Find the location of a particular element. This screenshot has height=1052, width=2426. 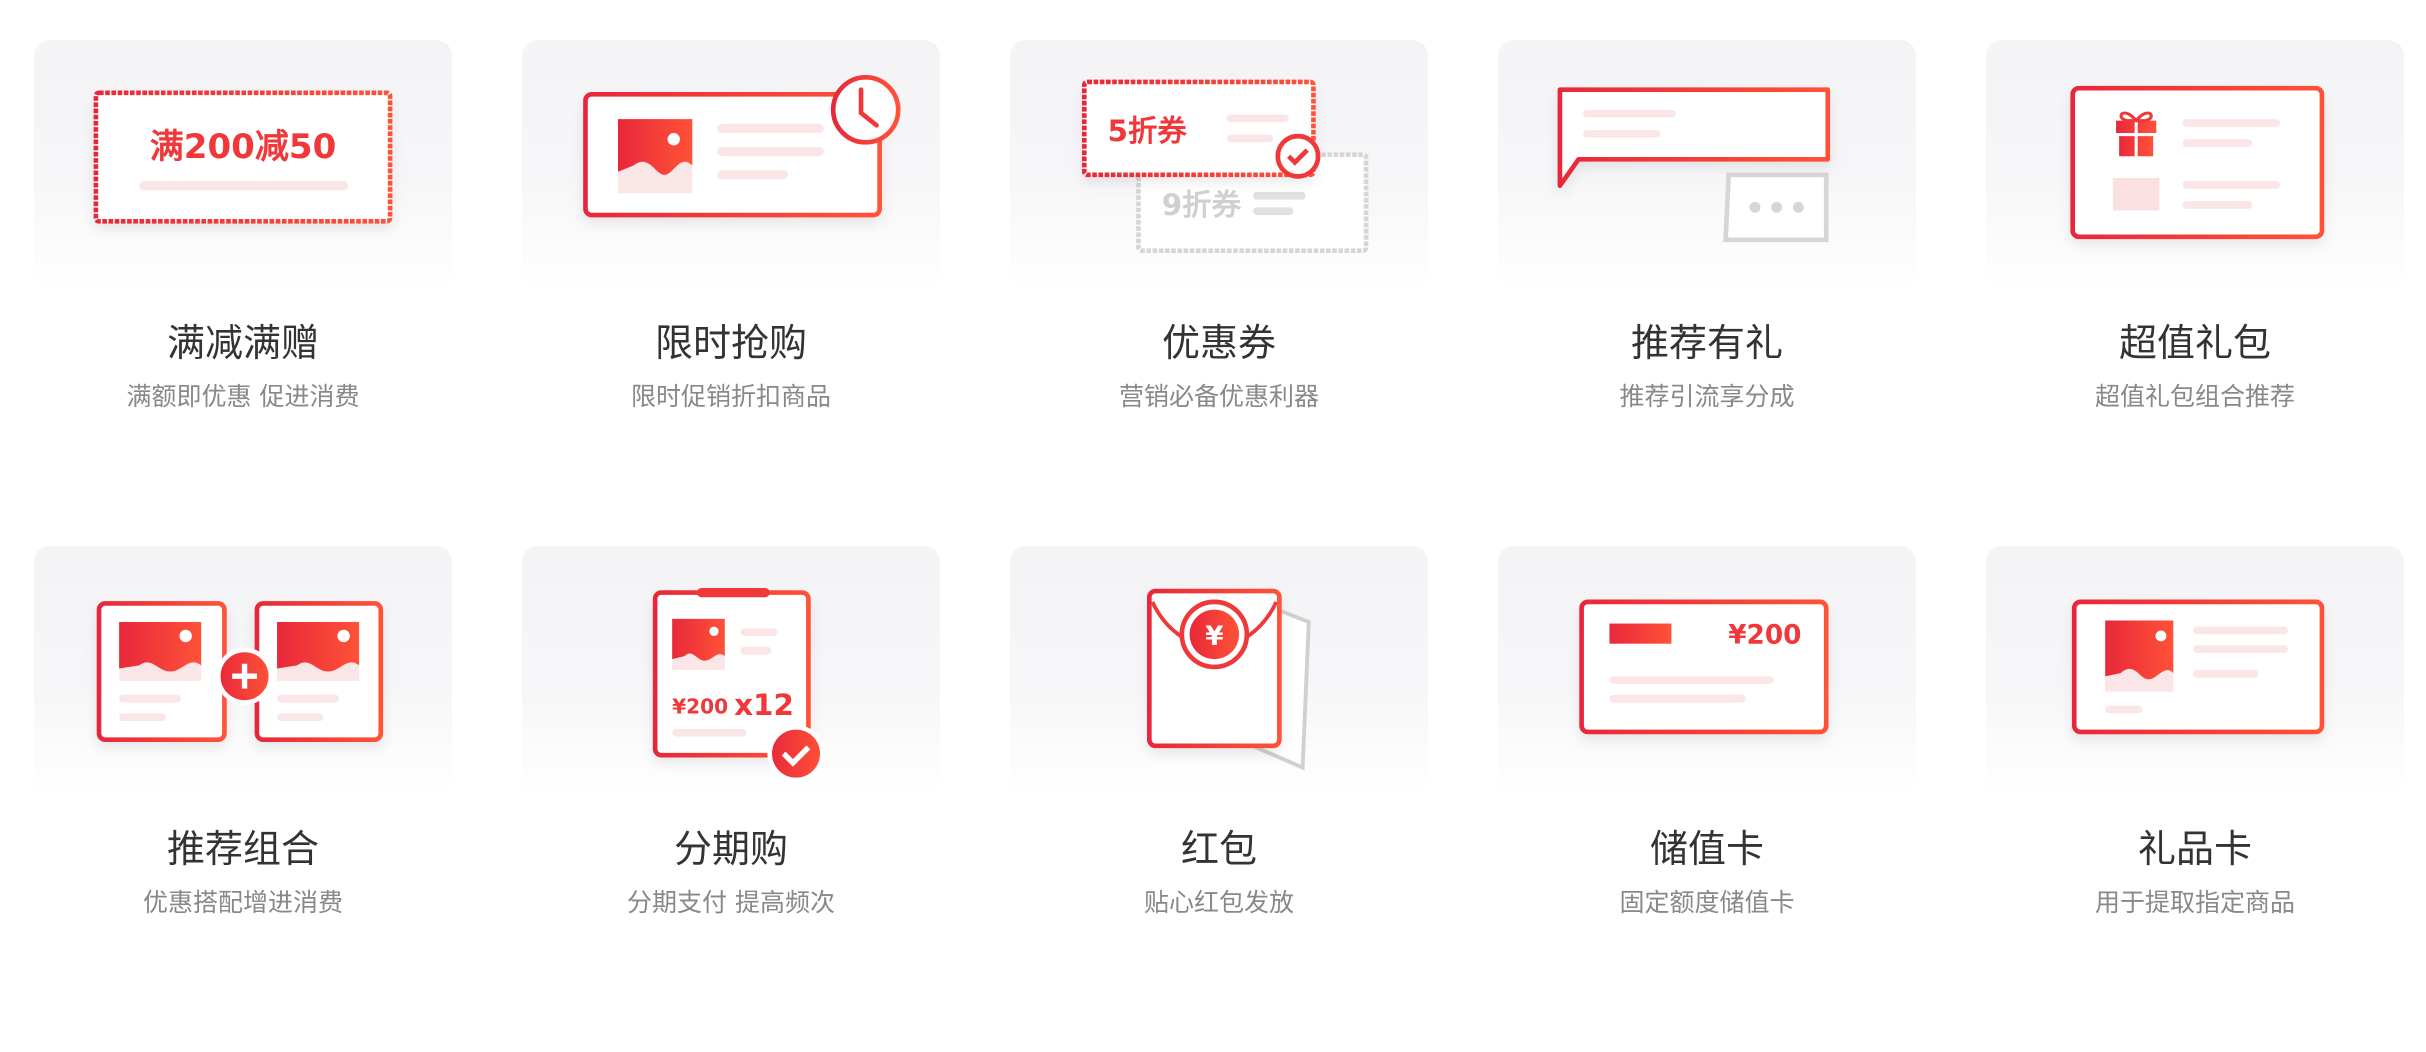

full-reduction-coupon-icon: 满200减50 is located at coordinates (243, 157).